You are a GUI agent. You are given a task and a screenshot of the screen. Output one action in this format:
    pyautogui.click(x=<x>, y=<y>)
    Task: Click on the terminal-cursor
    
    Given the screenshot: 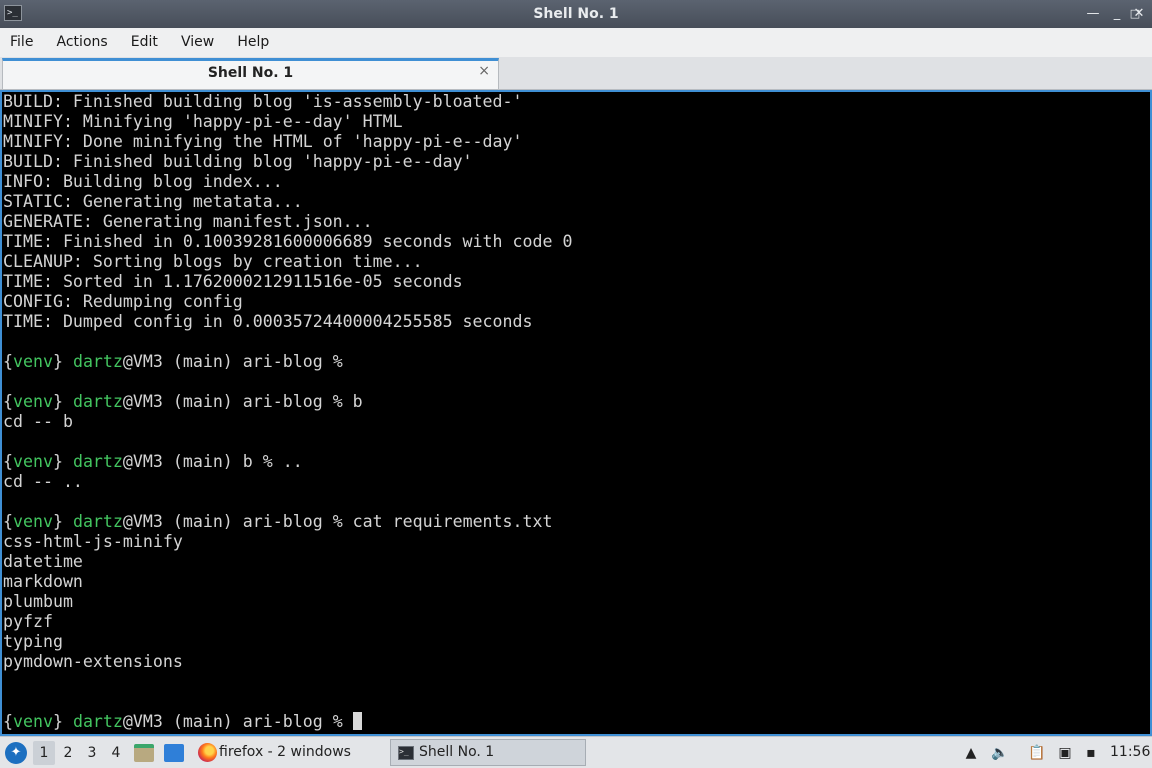 What is the action you would take?
    pyautogui.click(x=357, y=721)
    